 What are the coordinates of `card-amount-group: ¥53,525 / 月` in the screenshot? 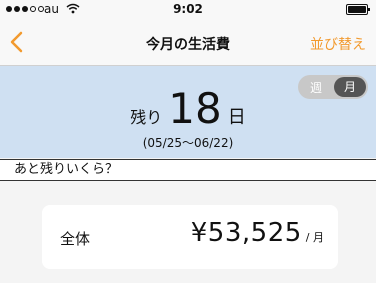 It's located at (257, 233).